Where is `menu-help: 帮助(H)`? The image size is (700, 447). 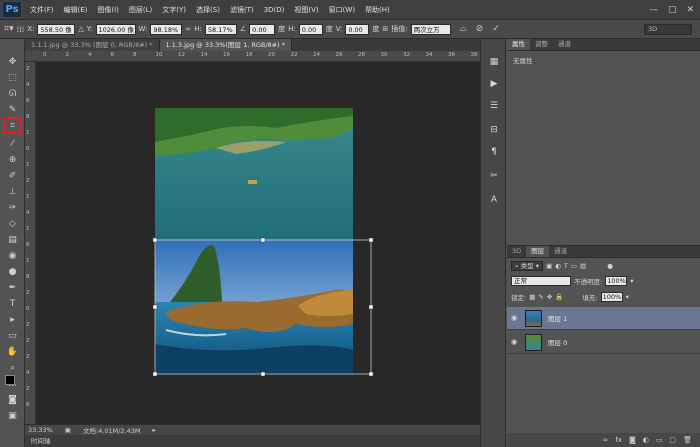 menu-help: 帮助(H) is located at coordinates (377, 10).